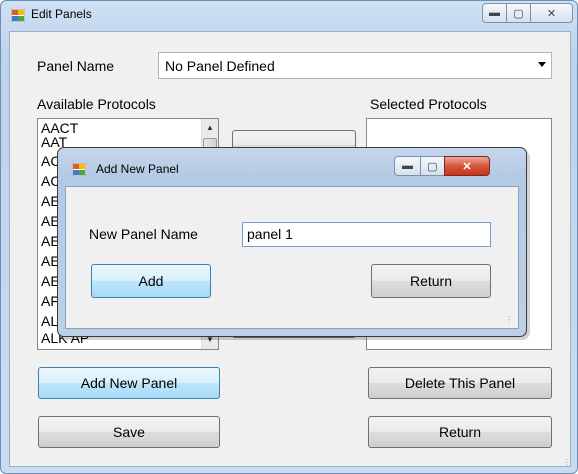  Describe the element at coordinates (220, 66) in the screenshot. I see `panel-name-value: No Panel Defined` at that location.